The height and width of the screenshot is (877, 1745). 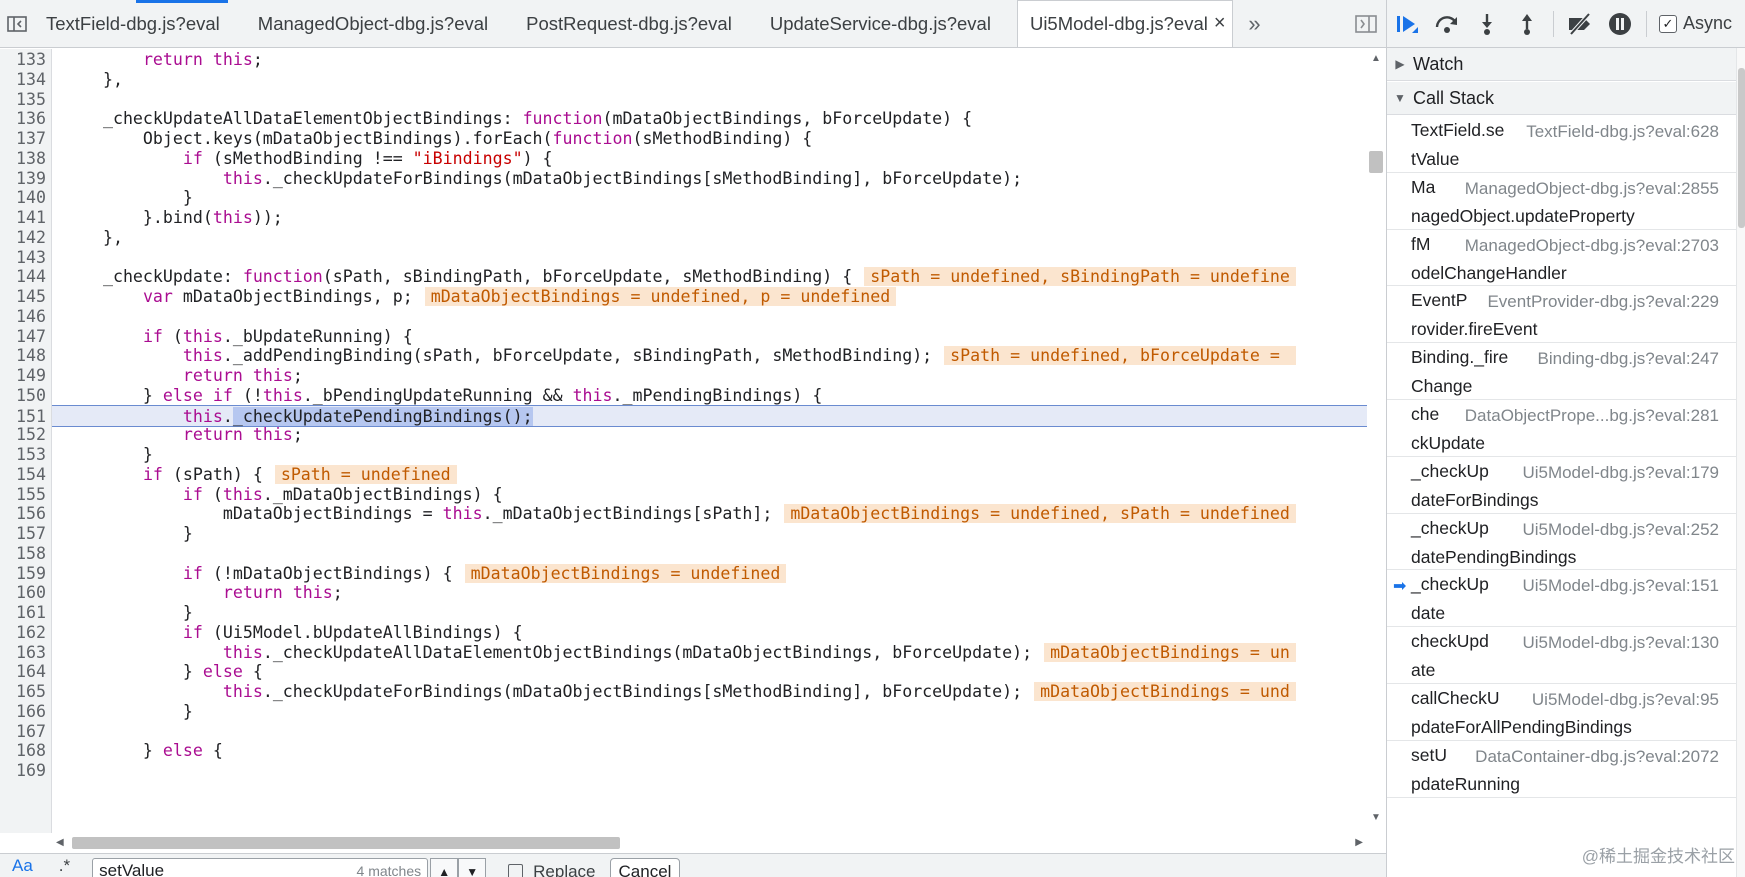 What do you see at coordinates (23, 495) in the screenshot?
I see `line-number: 155` at bounding box center [23, 495].